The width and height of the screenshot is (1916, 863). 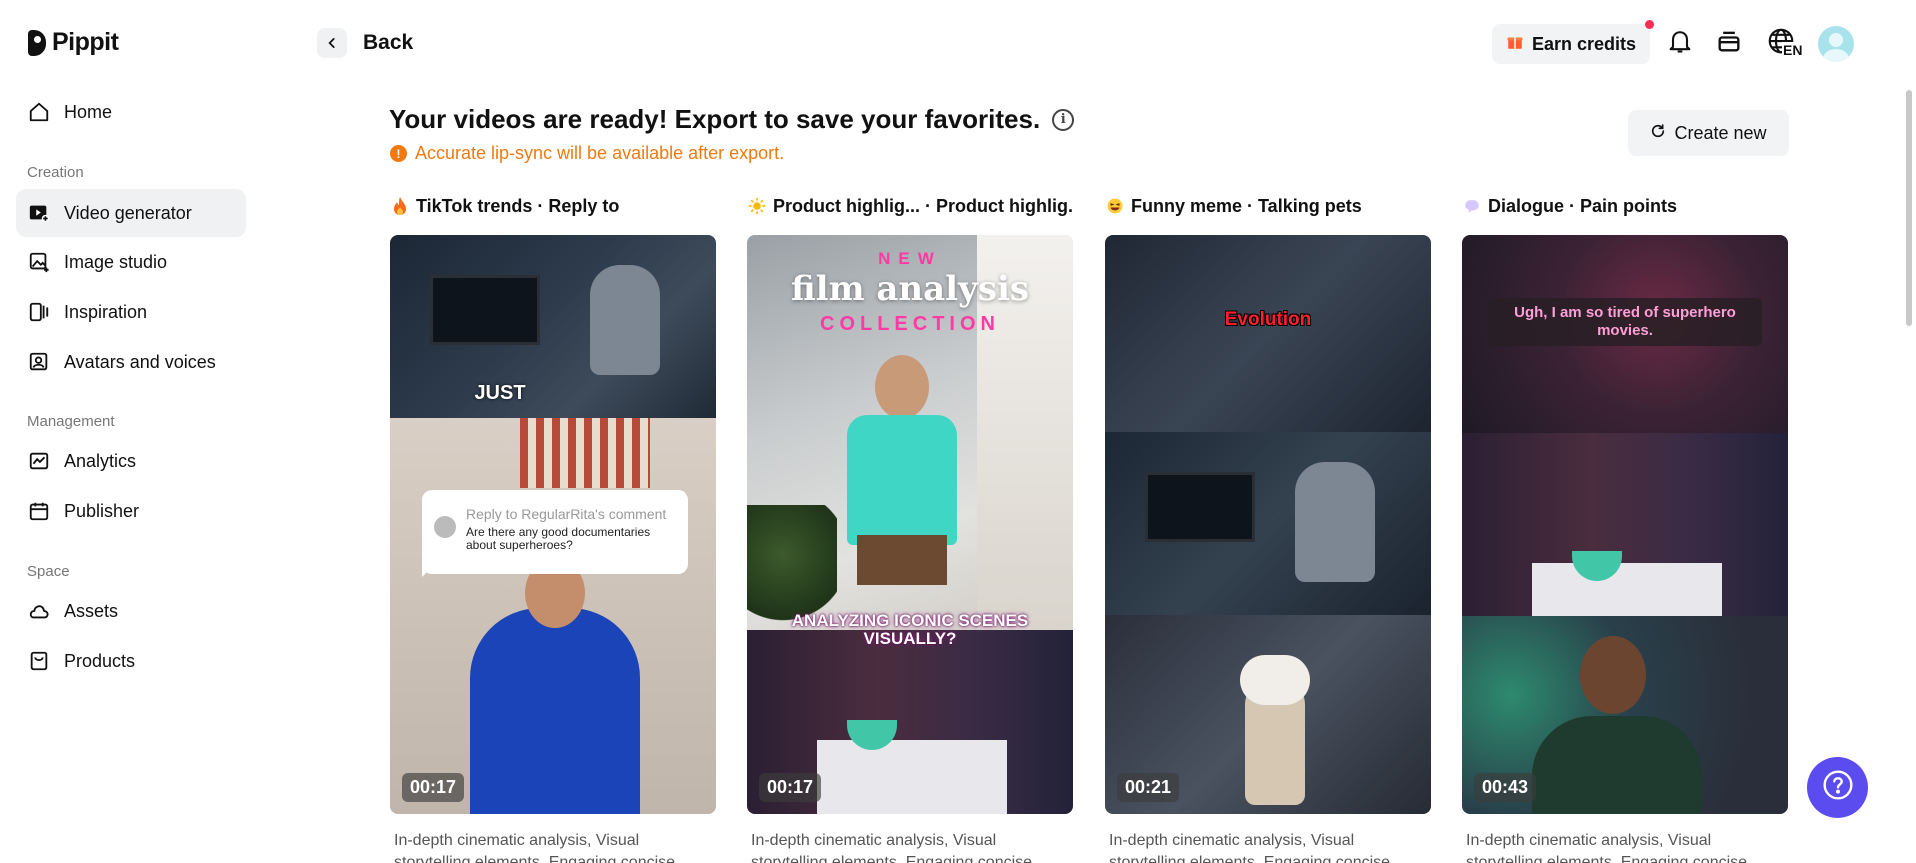 I want to click on sidebar-item-label: Avatars and voices, so click(x=140, y=361).